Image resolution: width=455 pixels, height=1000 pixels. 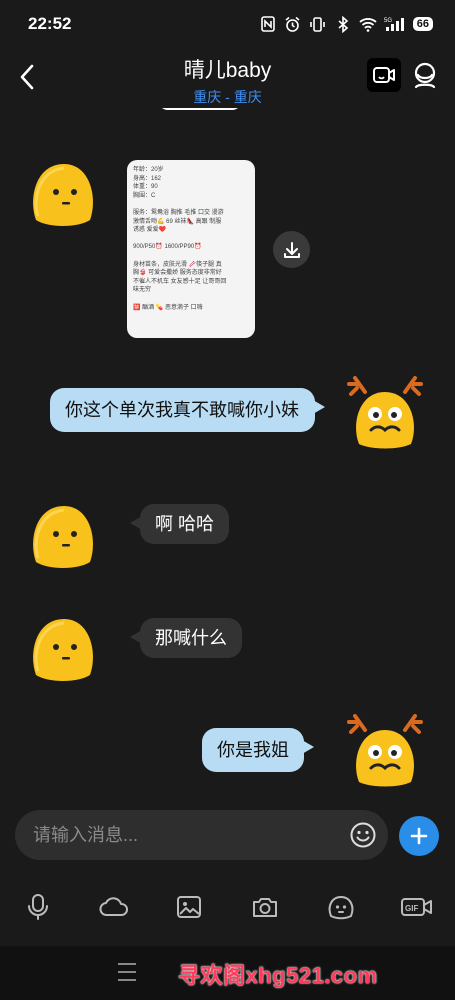 What do you see at coordinates (278, 975) in the screenshot?
I see `watermark: 寻欢阁xhg521.com` at bounding box center [278, 975].